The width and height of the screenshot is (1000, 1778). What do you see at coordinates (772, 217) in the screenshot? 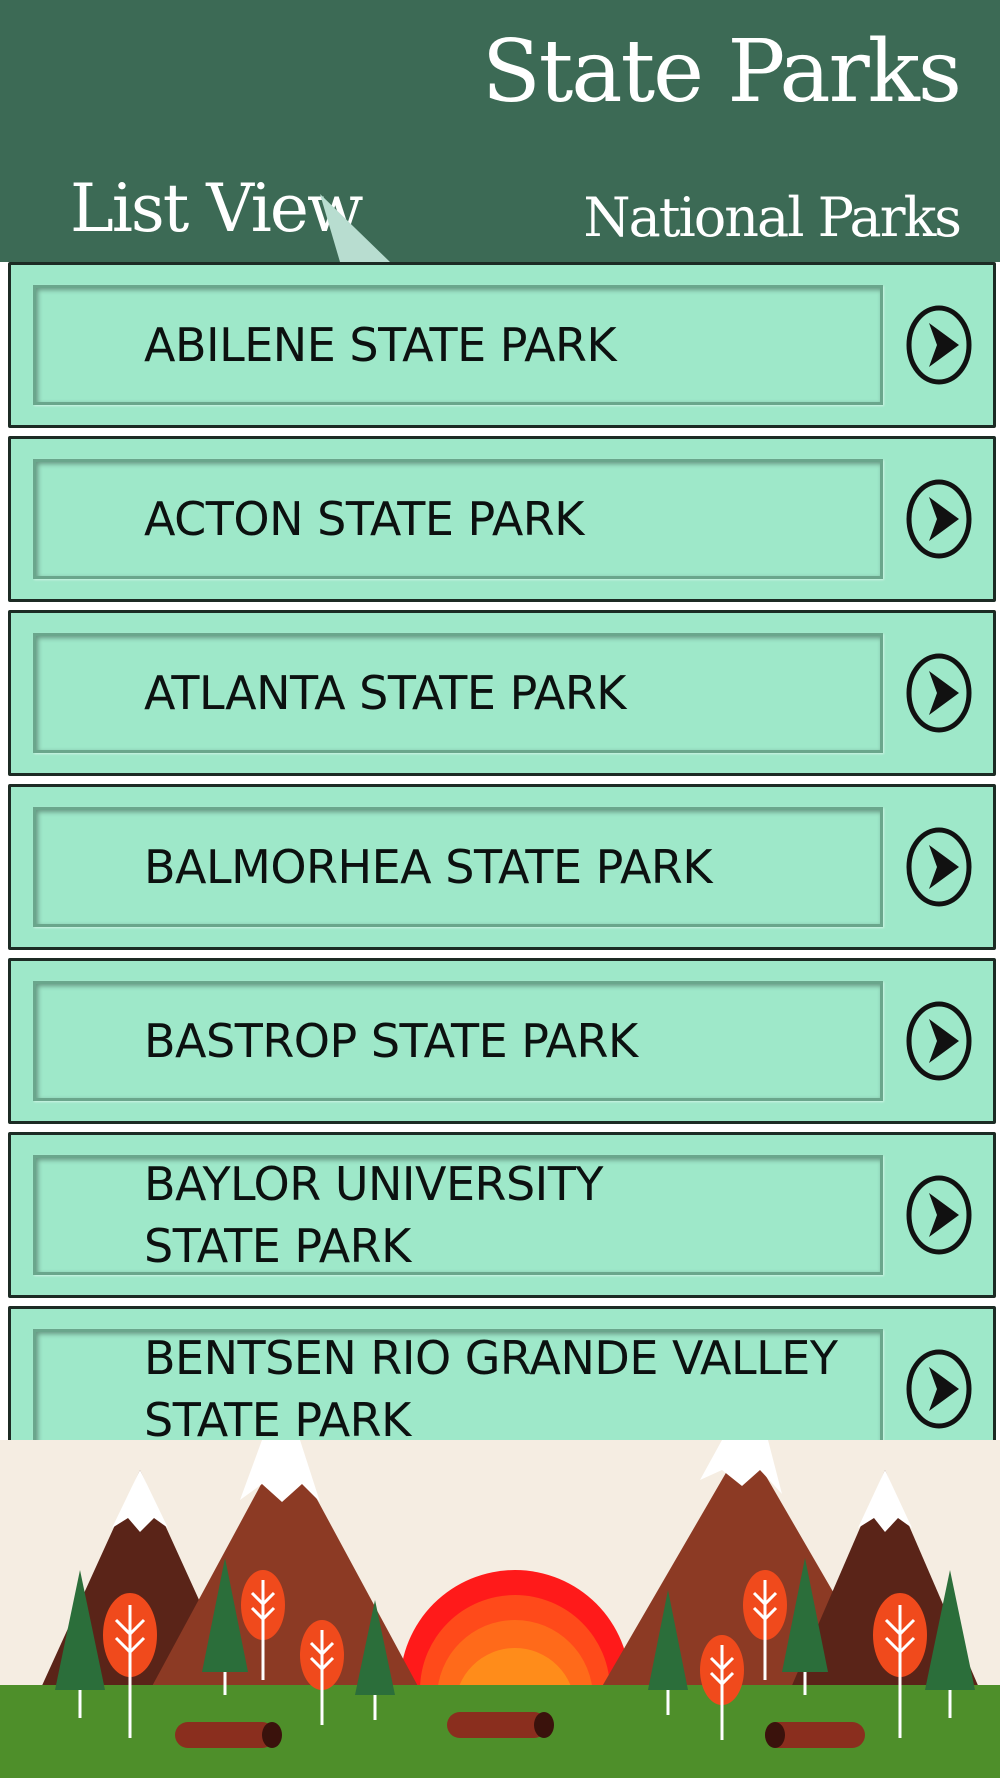
I see `tab-national-parks: National Parks` at bounding box center [772, 217].